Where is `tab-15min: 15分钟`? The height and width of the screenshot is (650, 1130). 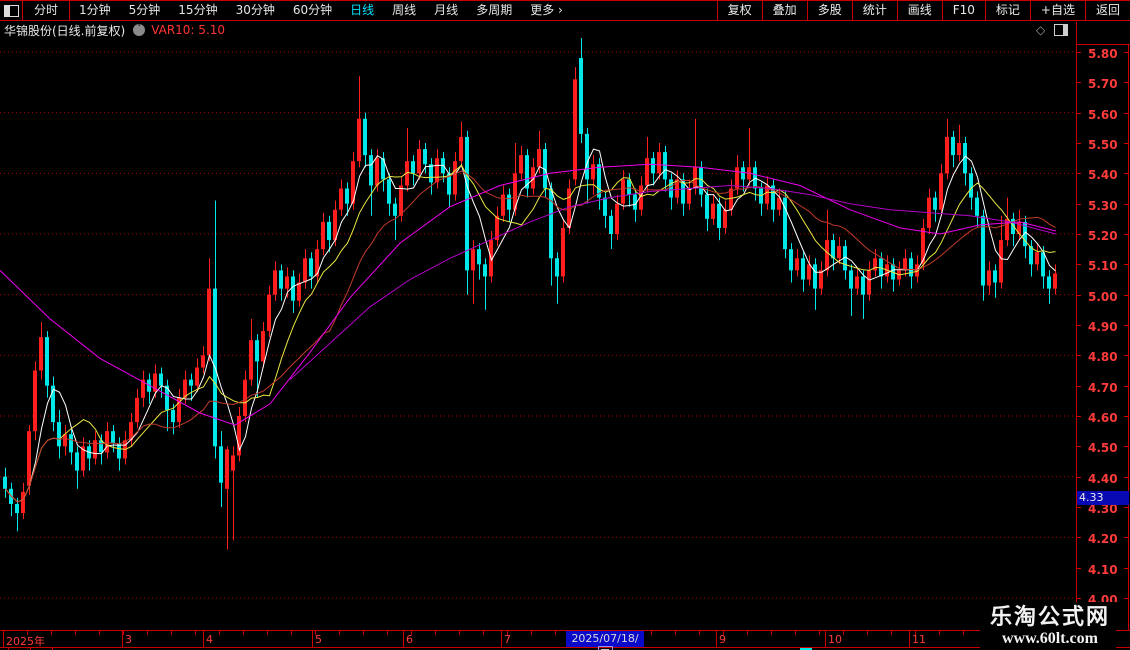
tab-15min: 15分钟 is located at coordinates (197, 10).